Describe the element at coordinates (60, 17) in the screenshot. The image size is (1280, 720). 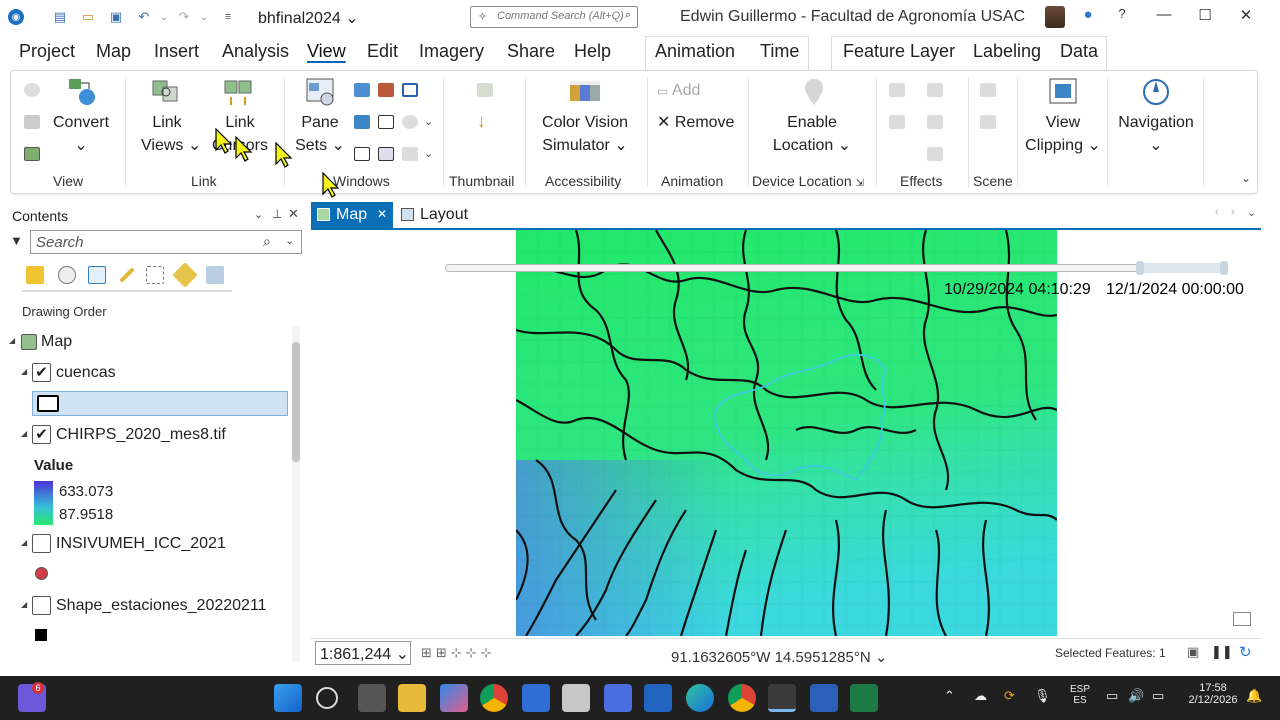
I see `new-project-icon: ▤` at that location.